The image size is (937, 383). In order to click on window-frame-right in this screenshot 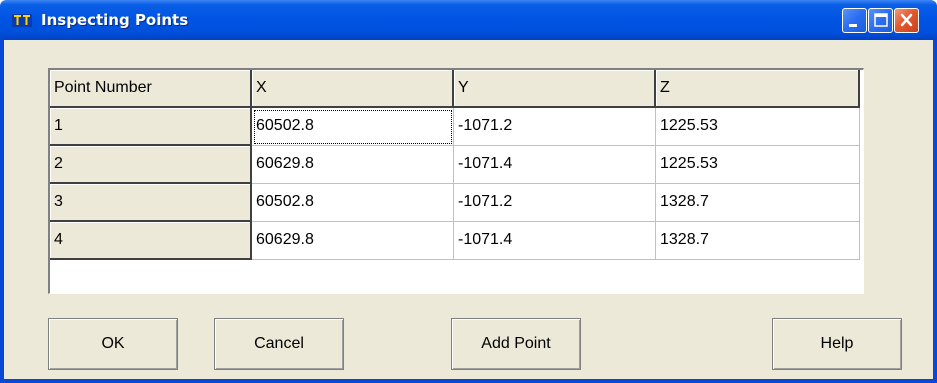, I will do `click(935, 211)`.